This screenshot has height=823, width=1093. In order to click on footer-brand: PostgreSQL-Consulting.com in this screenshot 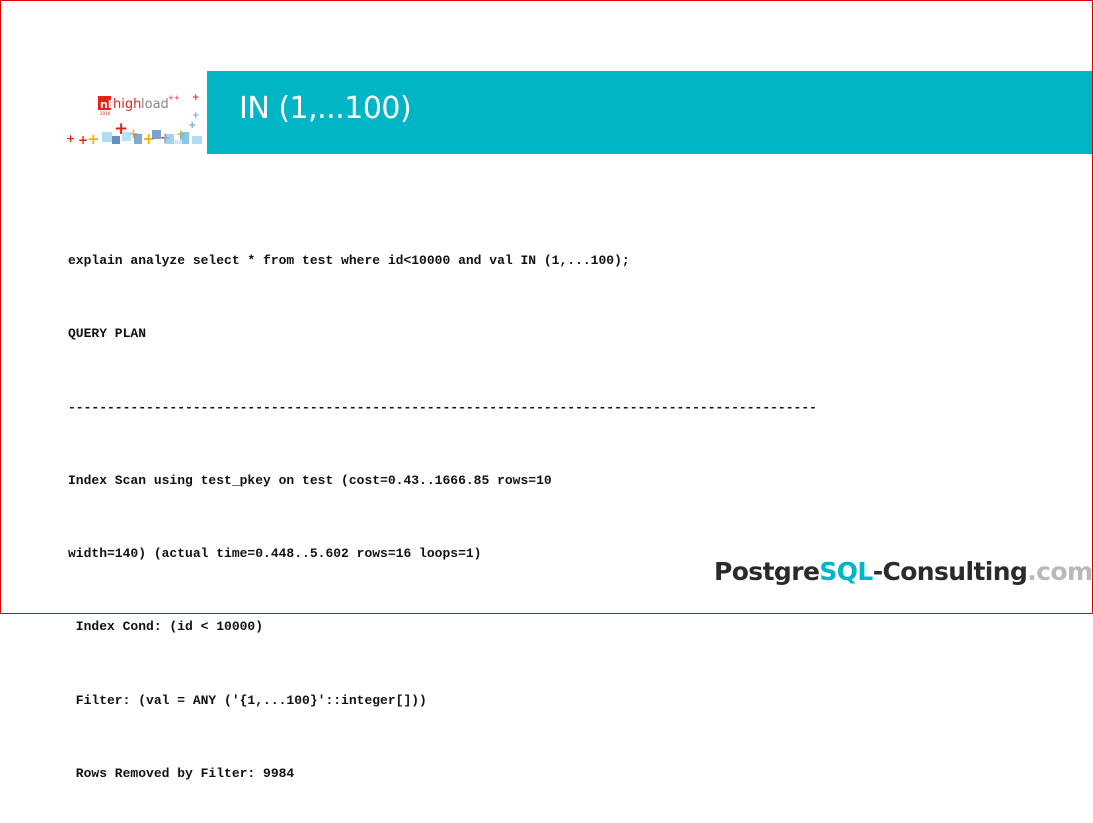, I will do `click(903, 571)`.